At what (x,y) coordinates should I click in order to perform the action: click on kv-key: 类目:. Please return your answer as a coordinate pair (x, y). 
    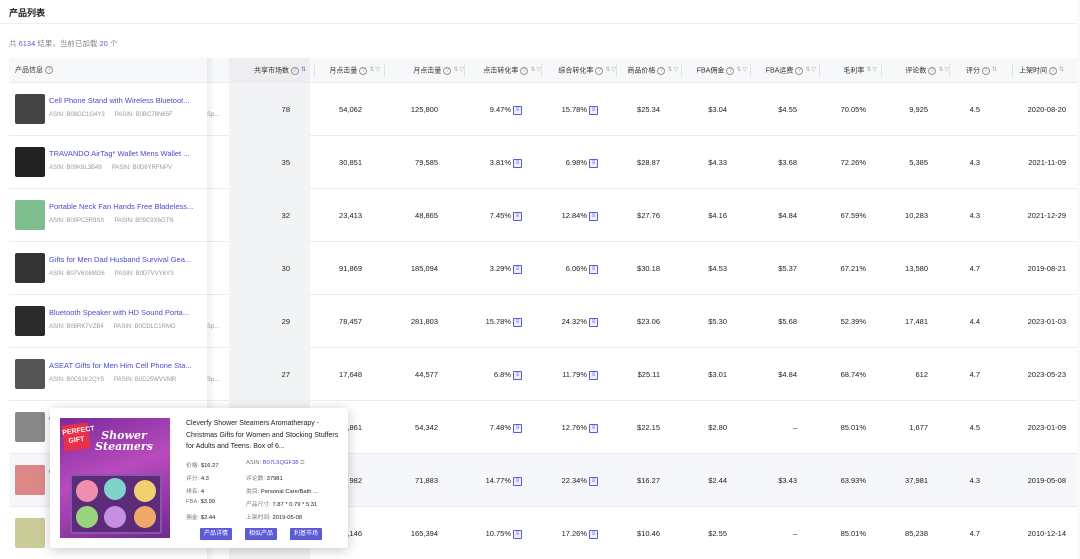
    Looking at the image, I should click on (253, 492).